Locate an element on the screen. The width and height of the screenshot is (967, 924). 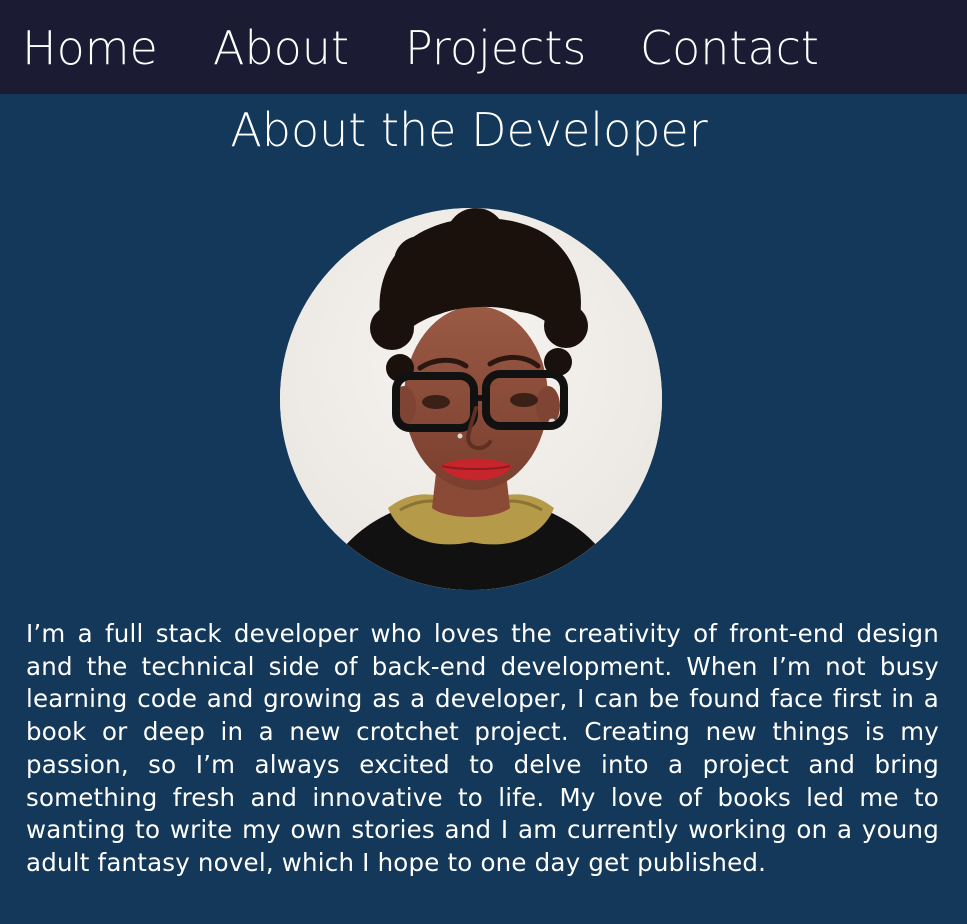
nav-projects-link: Projects is located at coordinates (495, 48).